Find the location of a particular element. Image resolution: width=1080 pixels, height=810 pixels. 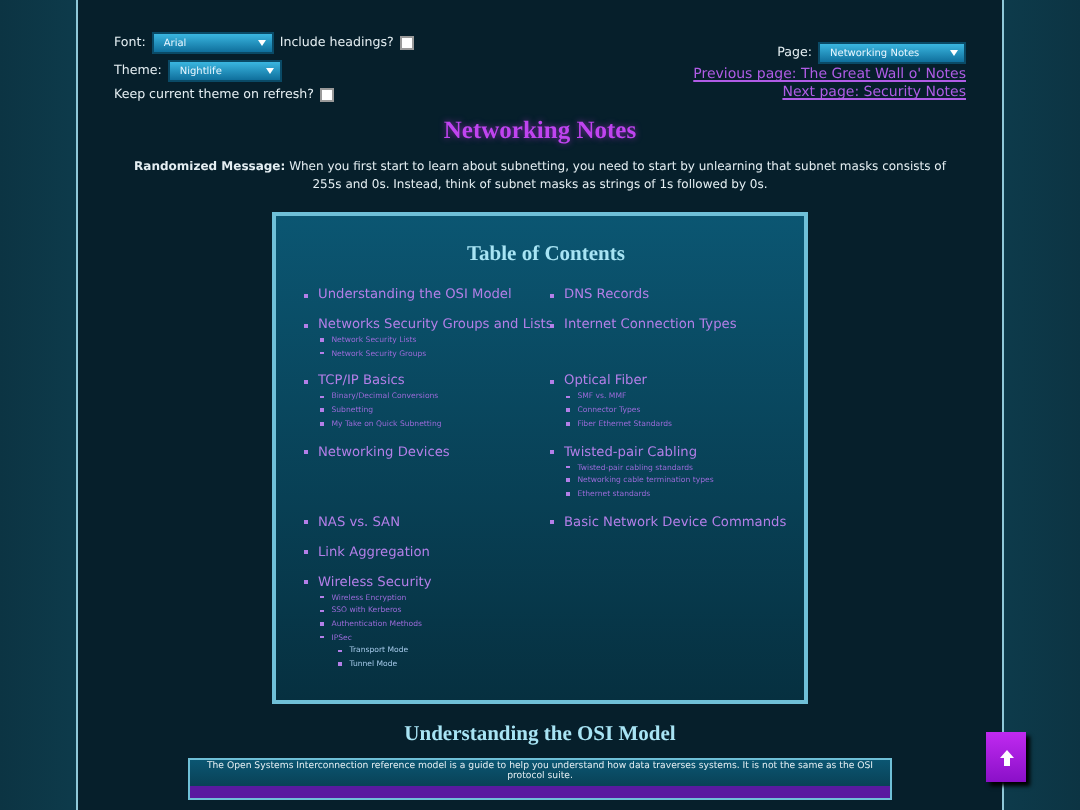

page-title: Networking Notes is located at coordinates (540, 131).